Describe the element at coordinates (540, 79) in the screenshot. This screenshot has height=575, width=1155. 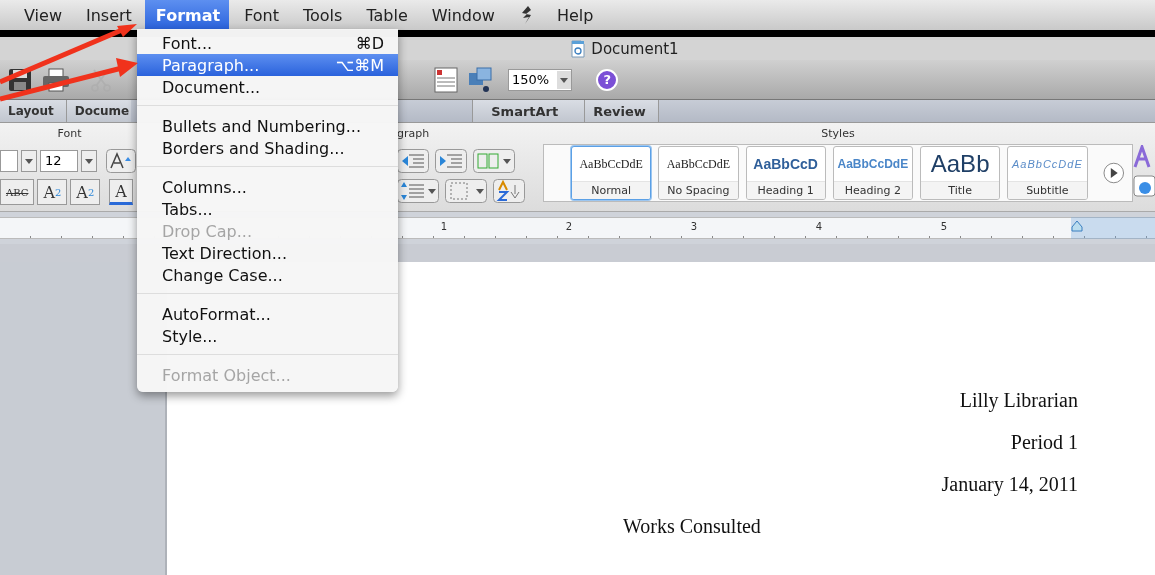
I see `zoom-field: 150%` at that location.